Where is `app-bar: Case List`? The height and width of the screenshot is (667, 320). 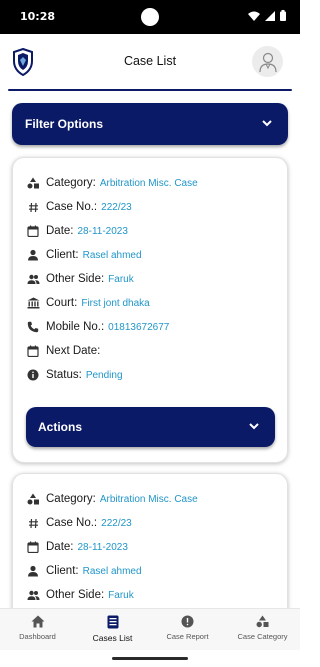
app-bar: Case List is located at coordinates (150, 62).